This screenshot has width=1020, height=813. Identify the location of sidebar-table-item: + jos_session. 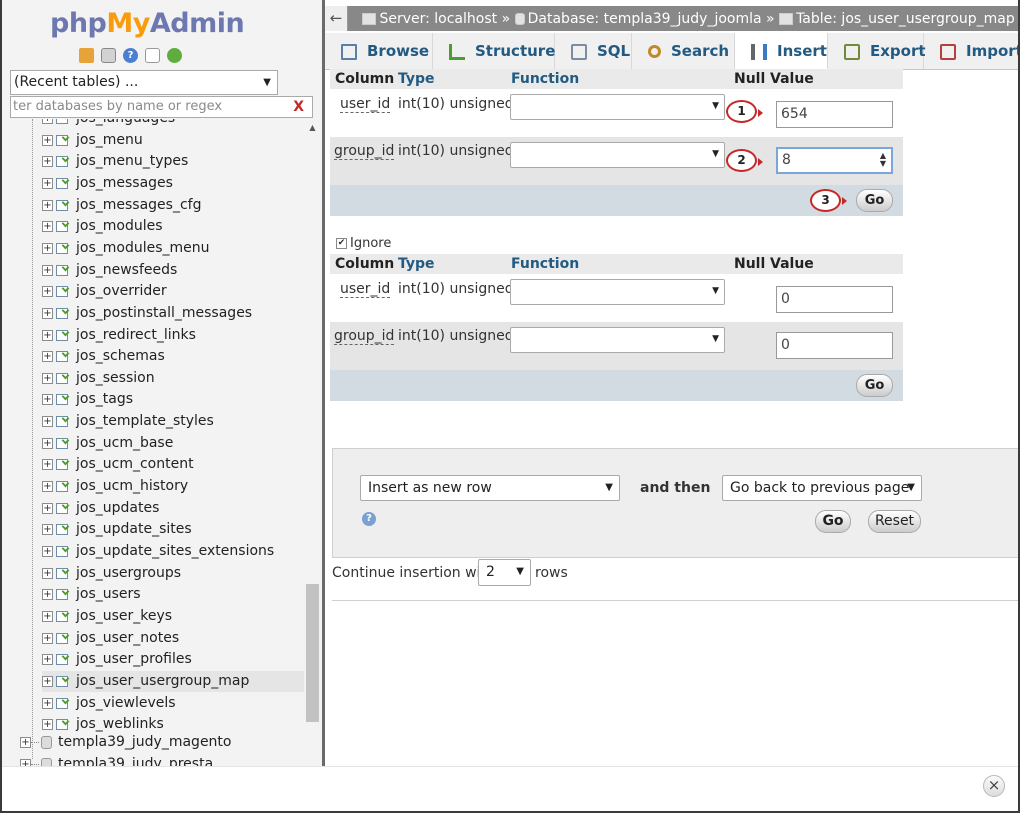
(173, 378).